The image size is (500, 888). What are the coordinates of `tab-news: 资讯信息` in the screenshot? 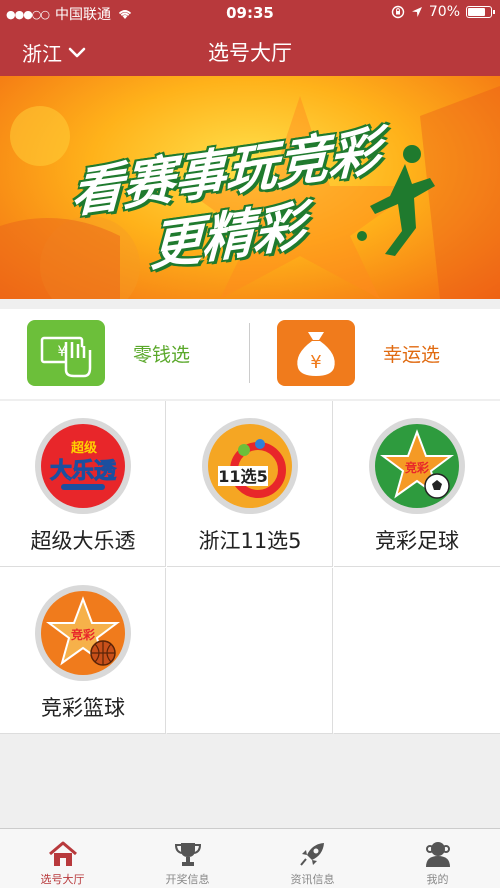 It's located at (312, 858).